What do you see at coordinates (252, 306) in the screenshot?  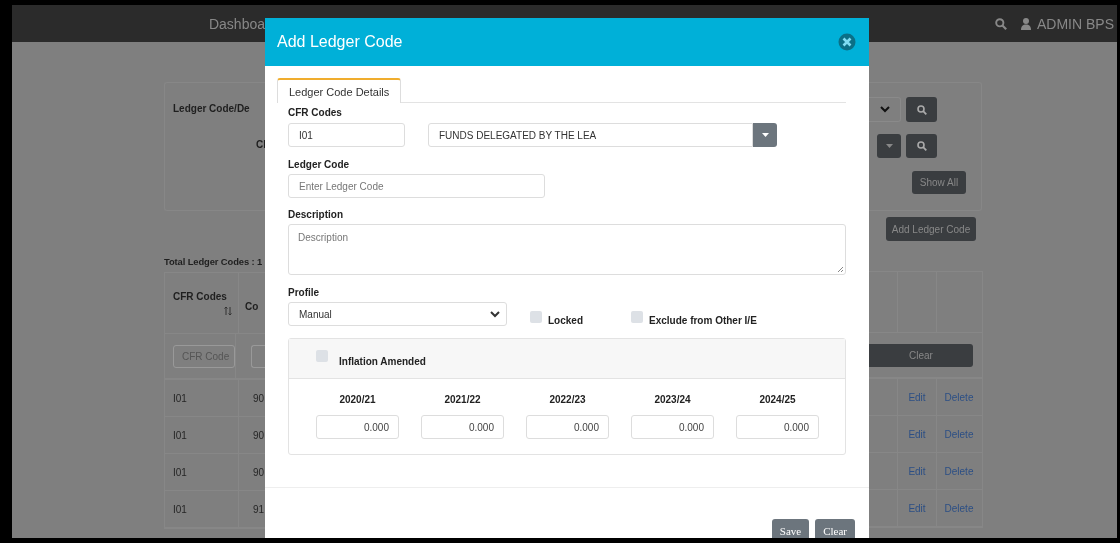 I see `column-header: Co` at bounding box center [252, 306].